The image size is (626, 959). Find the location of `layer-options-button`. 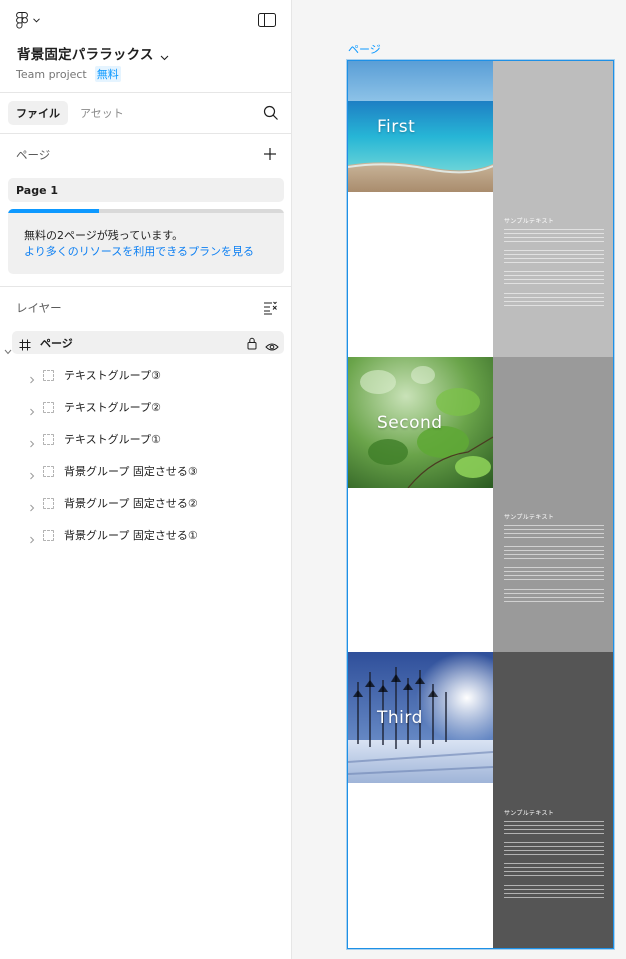

layer-options-button is located at coordinates (270, 307).